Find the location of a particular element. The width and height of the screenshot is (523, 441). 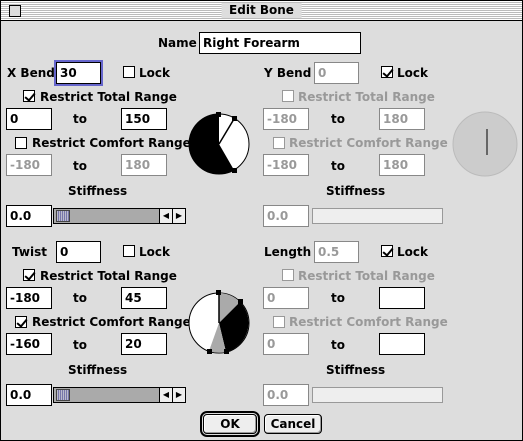

y-bend-stiffness-label: Stiffness is located at coordinates (356, 191).